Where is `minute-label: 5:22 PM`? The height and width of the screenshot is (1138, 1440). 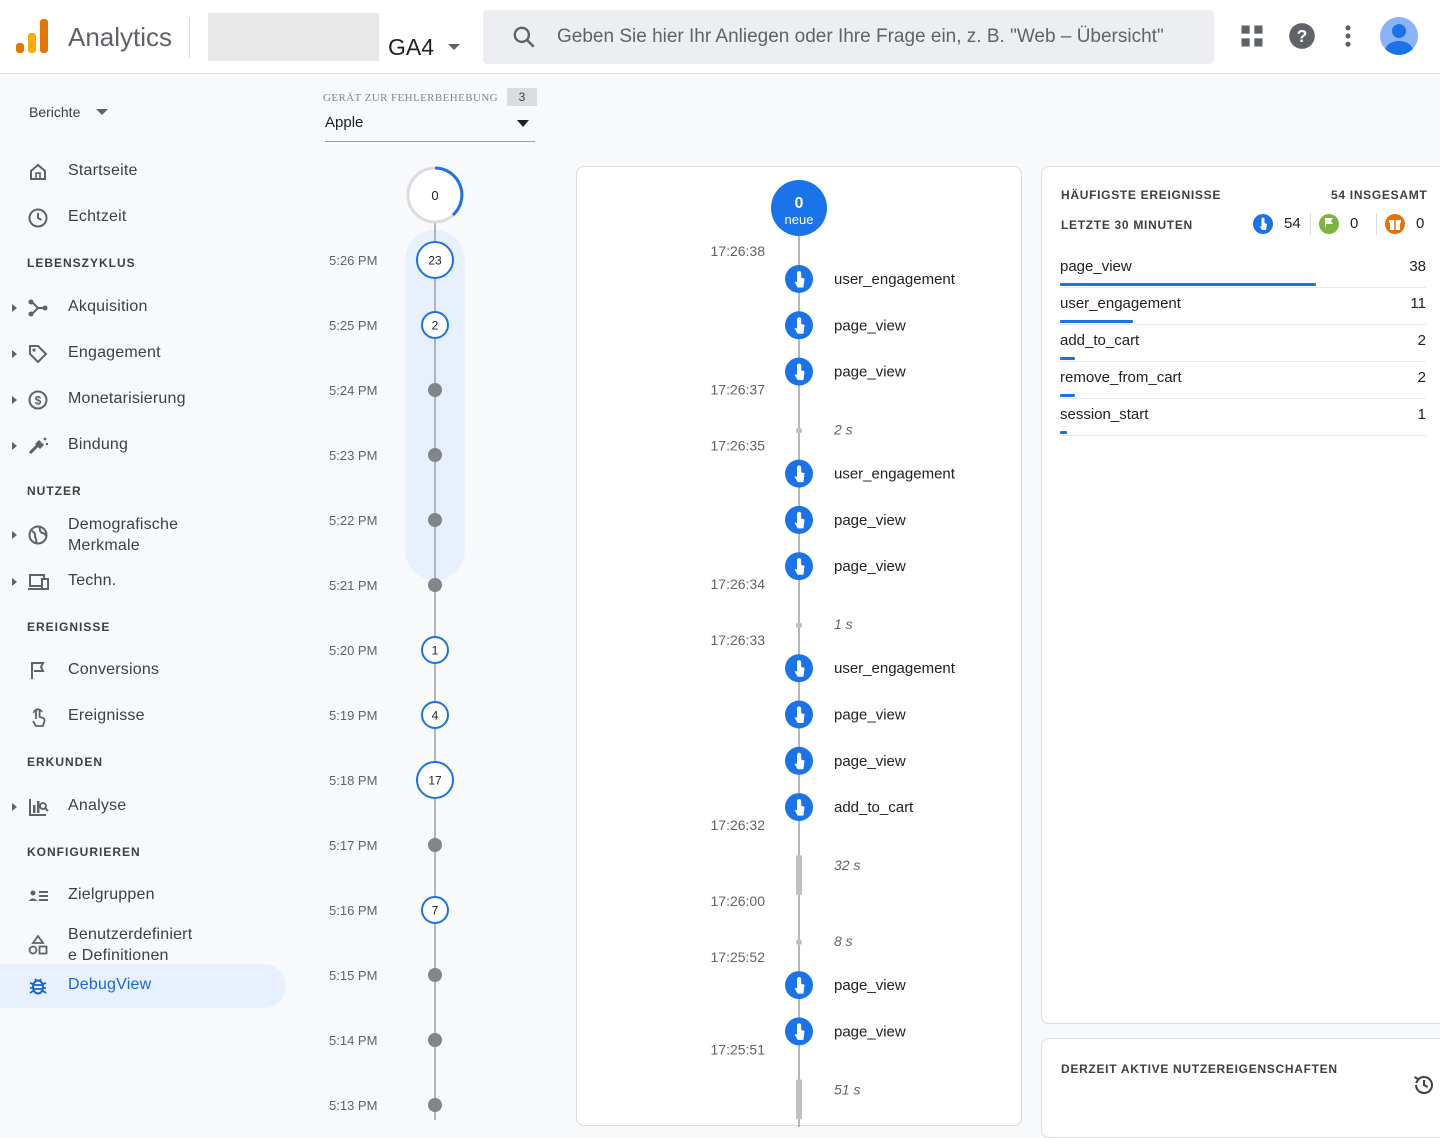
minute-label: 5:22 PM is located at coordinates (353, 520).